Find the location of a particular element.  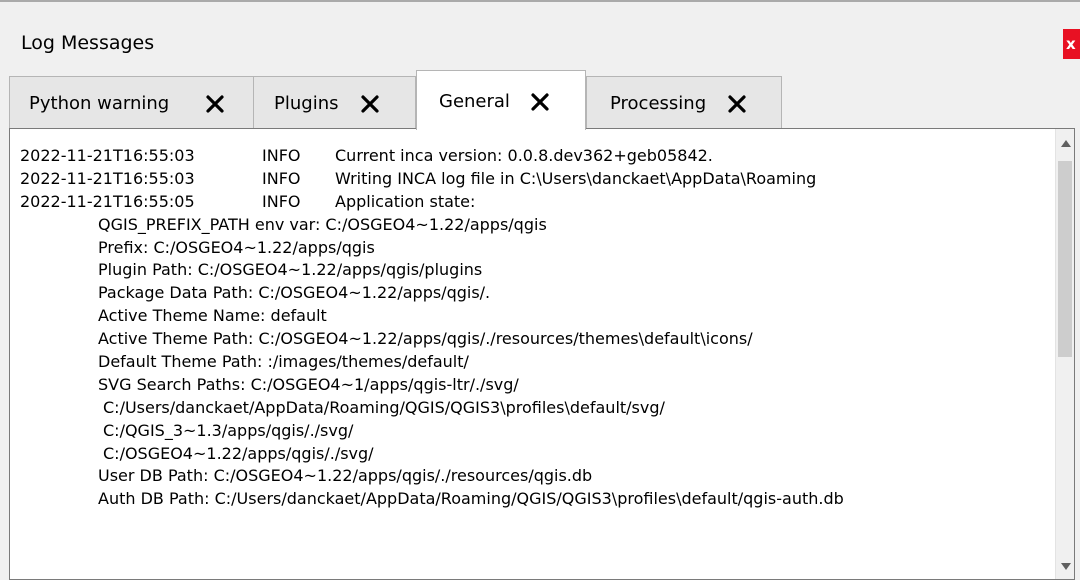

log-detail-text: Prefix: C:/OSGEO4~1.22/apps/qgis is located at coordinates (236, 247).